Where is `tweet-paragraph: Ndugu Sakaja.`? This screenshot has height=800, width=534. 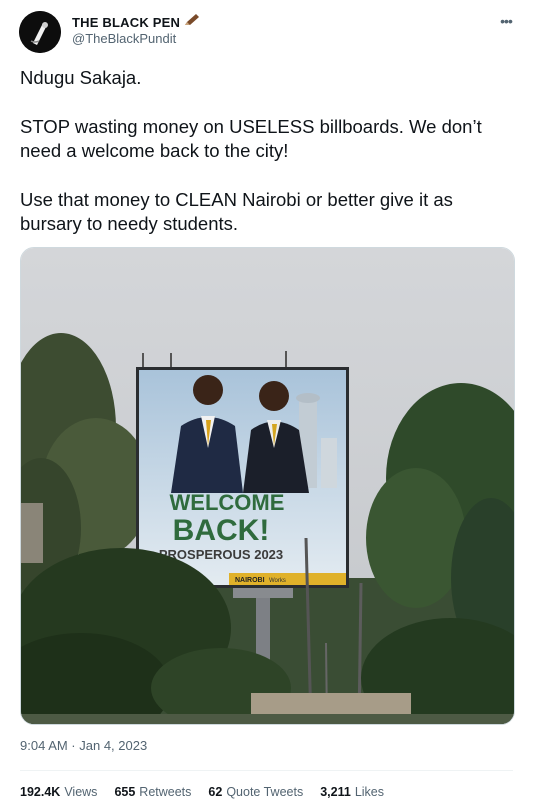
tweet-paragraph: Ndugu Sakaja. is located at coordinates (81, 77).